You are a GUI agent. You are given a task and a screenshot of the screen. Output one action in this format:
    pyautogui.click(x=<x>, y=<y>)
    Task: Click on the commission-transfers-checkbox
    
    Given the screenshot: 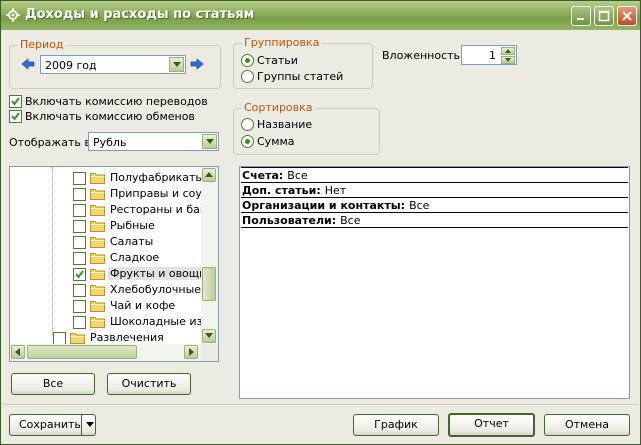 What is the action you would take?
    pyautogui.click(x=15, y=101)
    